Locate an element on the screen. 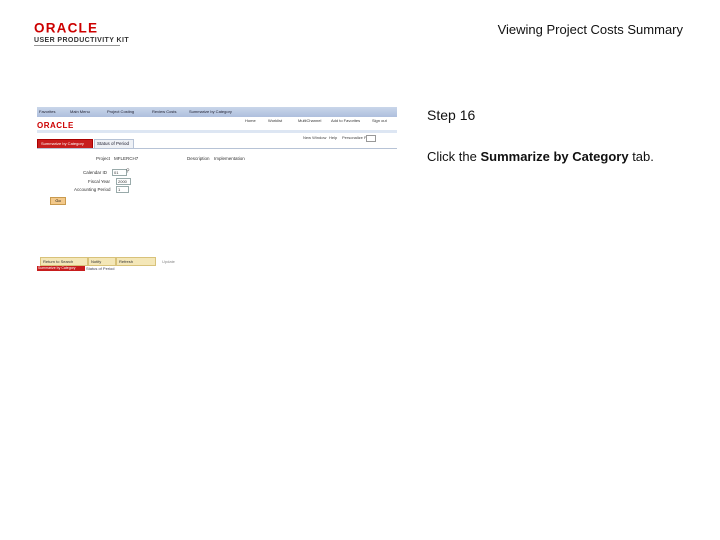 The image size is (720, 540). go-button: Go is located at coordinates (58, 201).